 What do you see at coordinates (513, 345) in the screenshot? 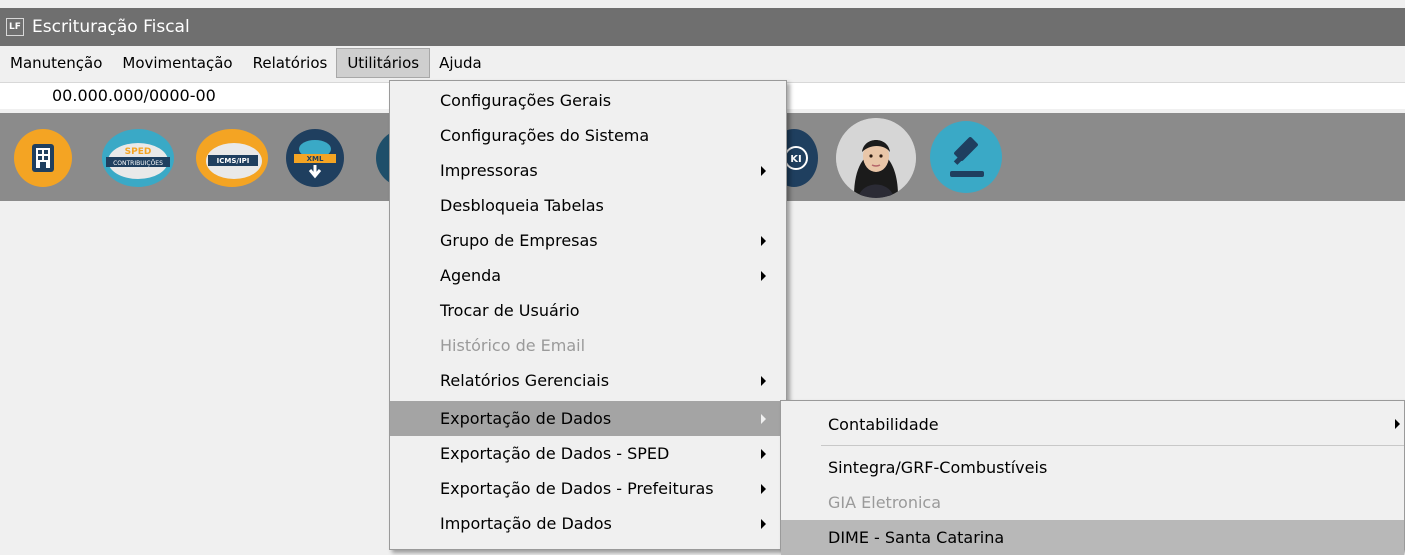
I see `menu-item-label: Histórico de Email` at bounding box center [513, 345].